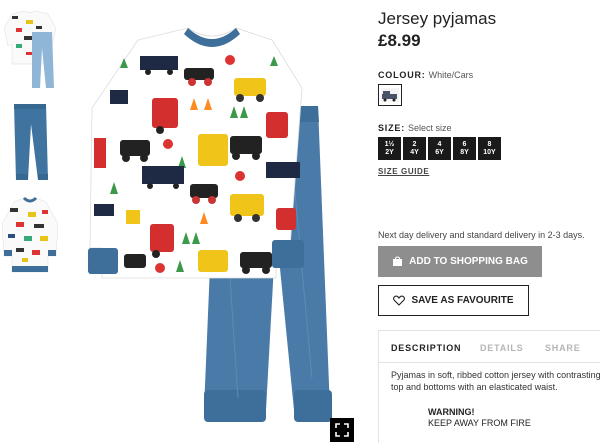 The height and width of the screenshot is (443, 600). I want to click on swatch-image, so click(390, 95).